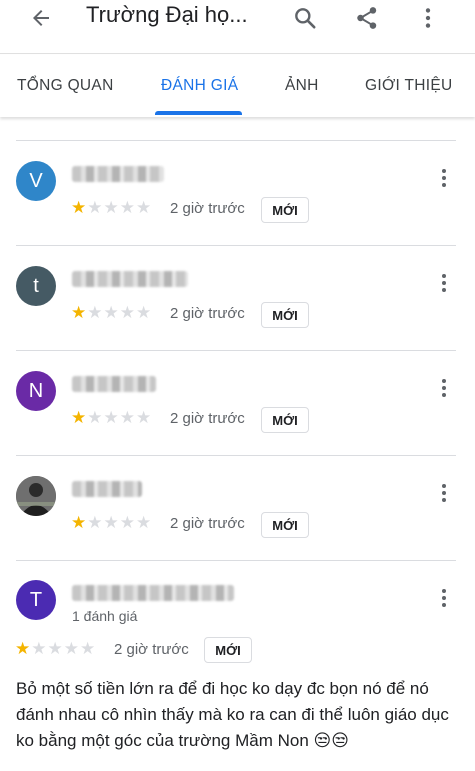 The image size is (475, 771). I want to click on share-button, so click(367, 18).